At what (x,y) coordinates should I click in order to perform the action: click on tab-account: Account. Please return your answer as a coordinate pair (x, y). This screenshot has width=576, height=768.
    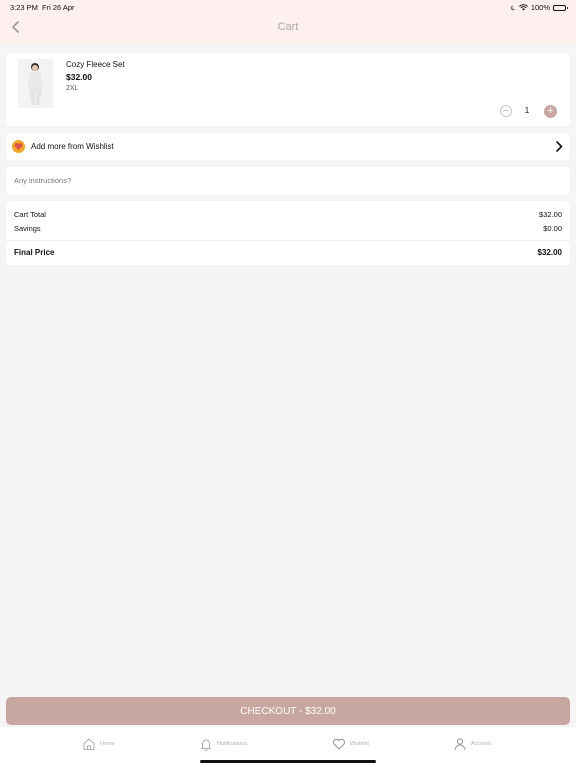
    Looking at the image, I should click on (472, 744).